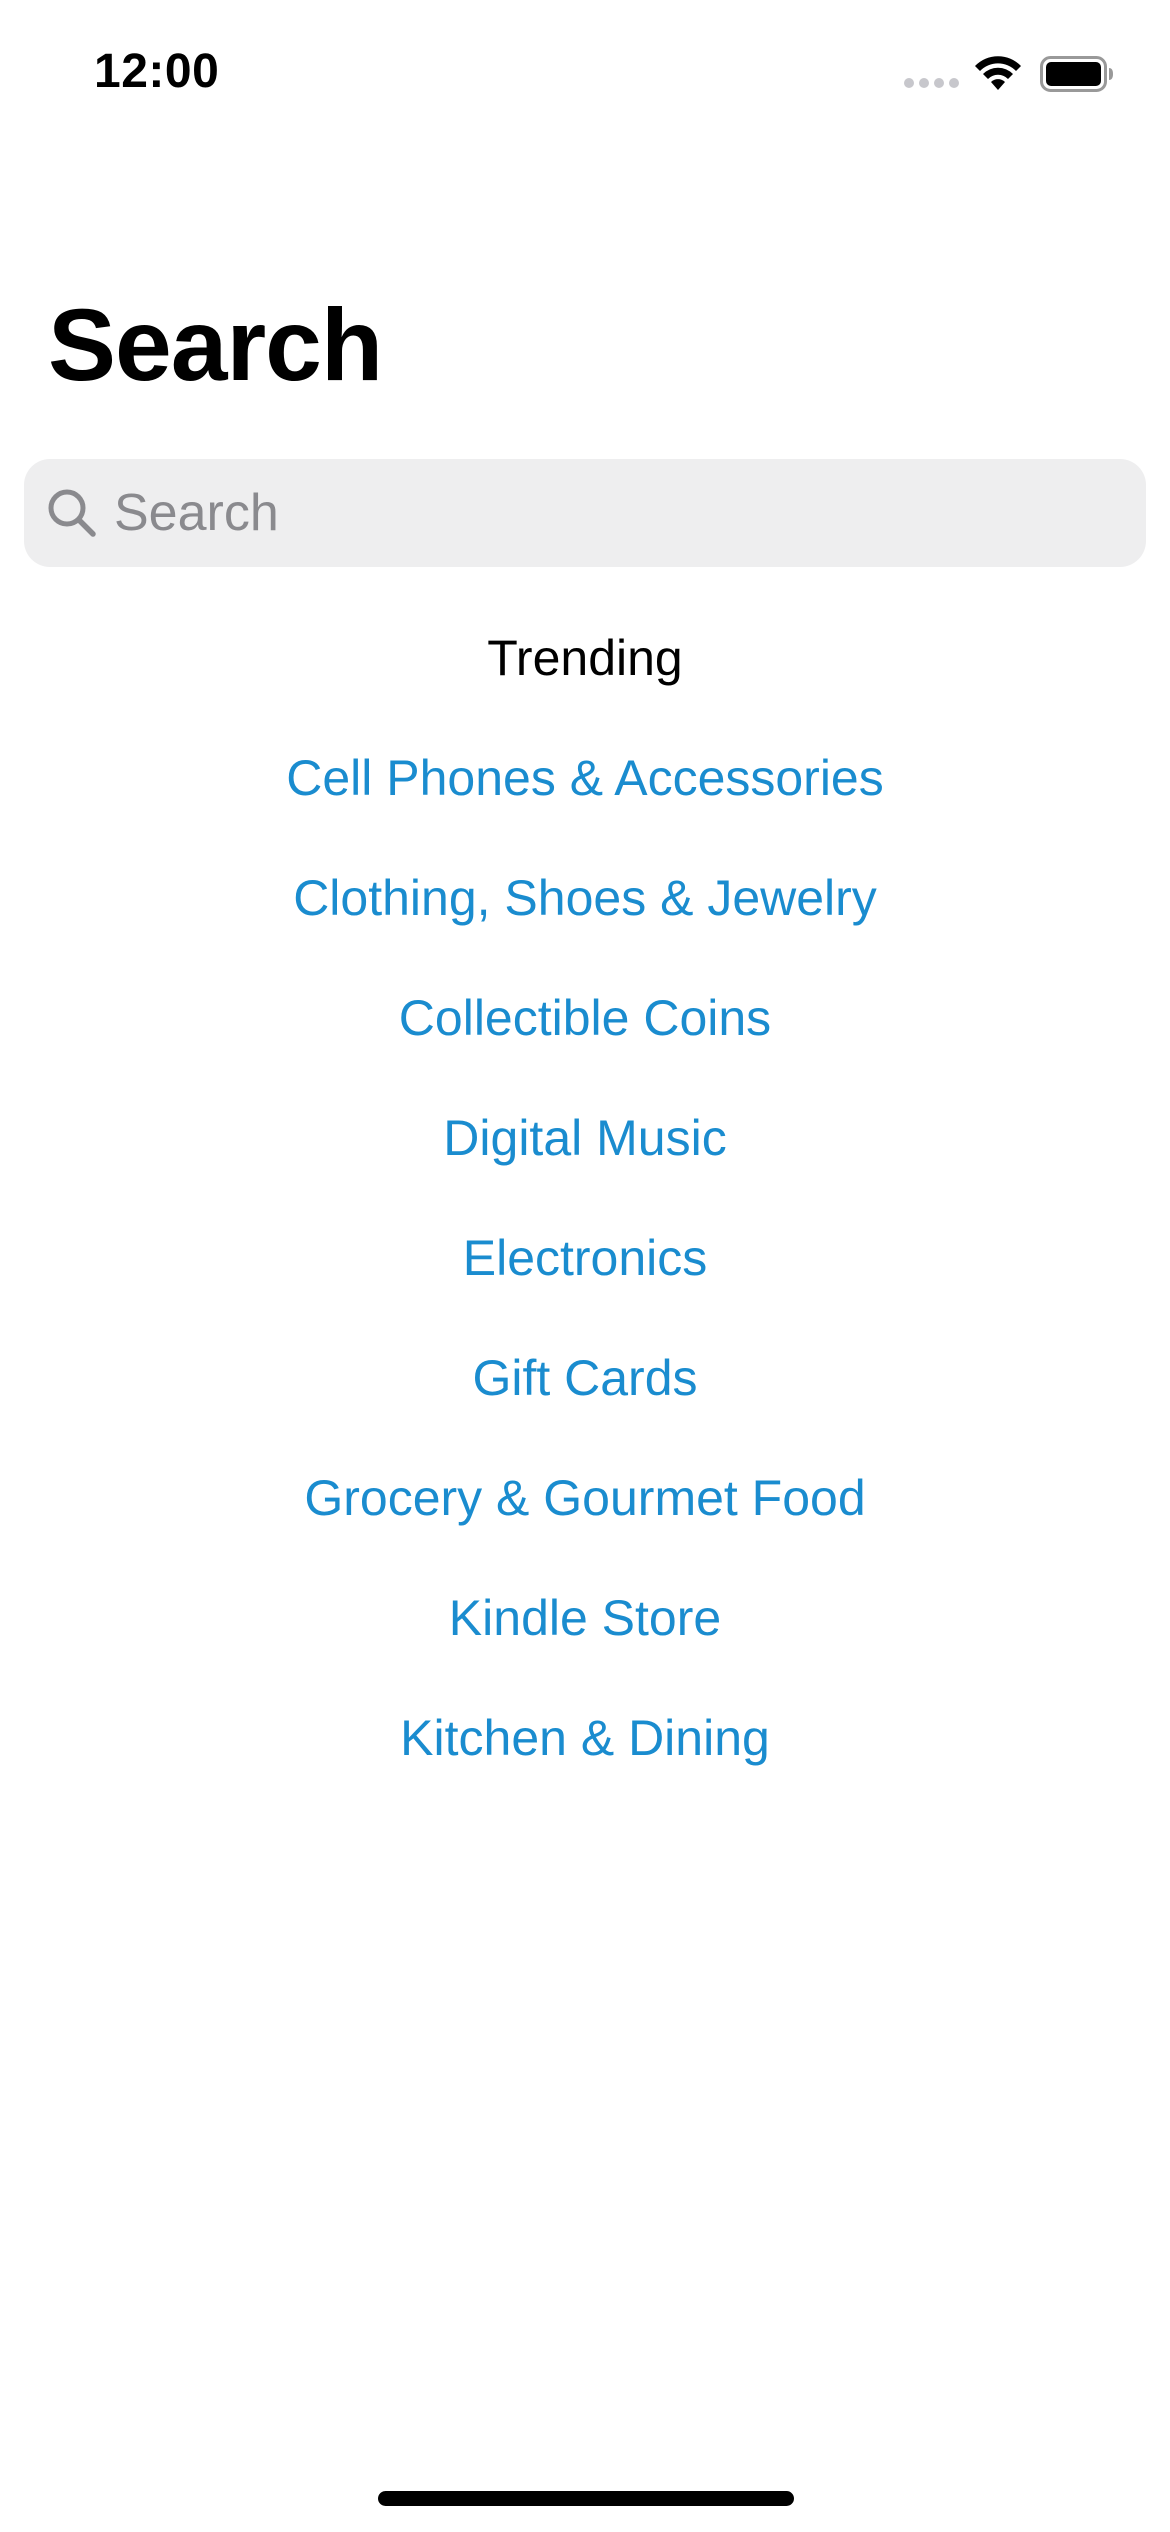 This screenshot has width=1170, height=2532. Describe the element at coordinates (585, 1048) in the screenshot. I see `list-item: Collectible Coins` at that location.